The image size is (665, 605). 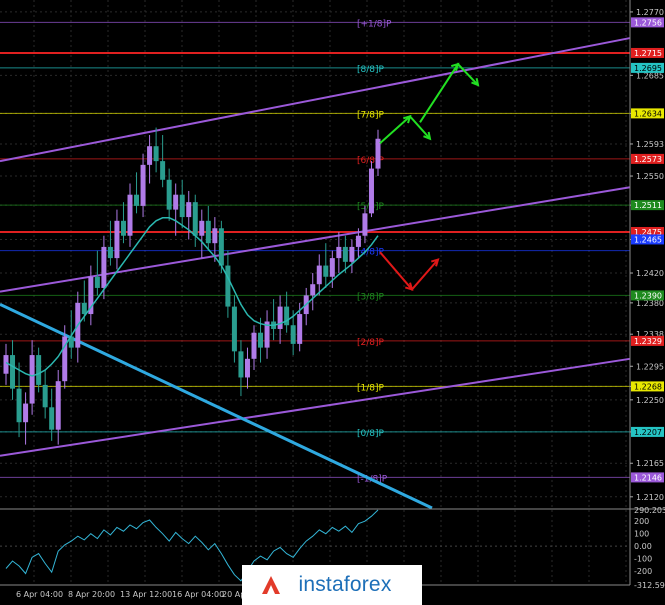 I want to click on axis-tick-label: 1.2593, so click(x=650, y=144).